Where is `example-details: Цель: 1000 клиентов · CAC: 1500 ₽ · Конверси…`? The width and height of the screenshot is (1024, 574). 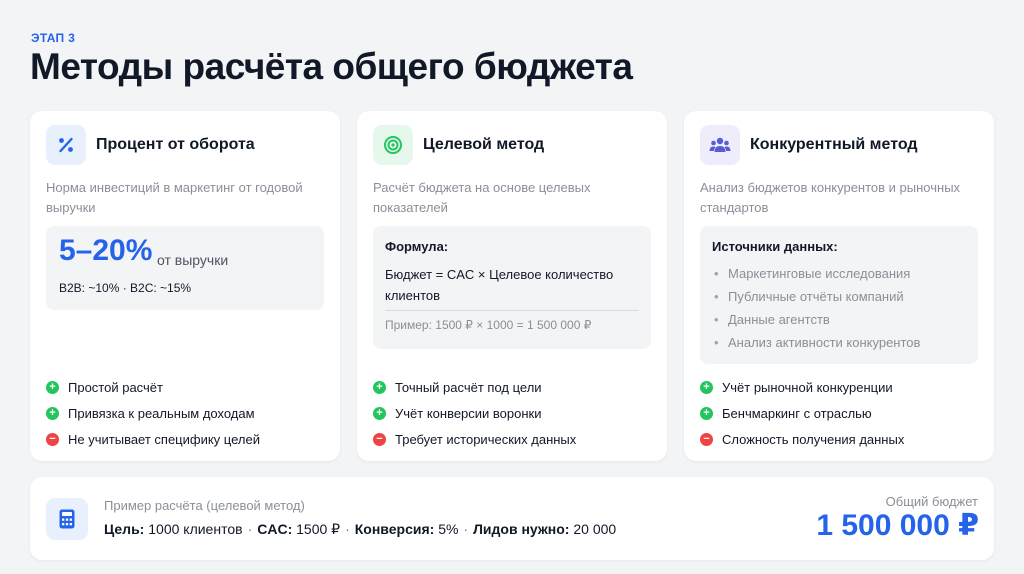
example-details: Цель: 1000 клиентов · CAC: 1500 ₽ · Конверси… is located at coordinates (360, 529).